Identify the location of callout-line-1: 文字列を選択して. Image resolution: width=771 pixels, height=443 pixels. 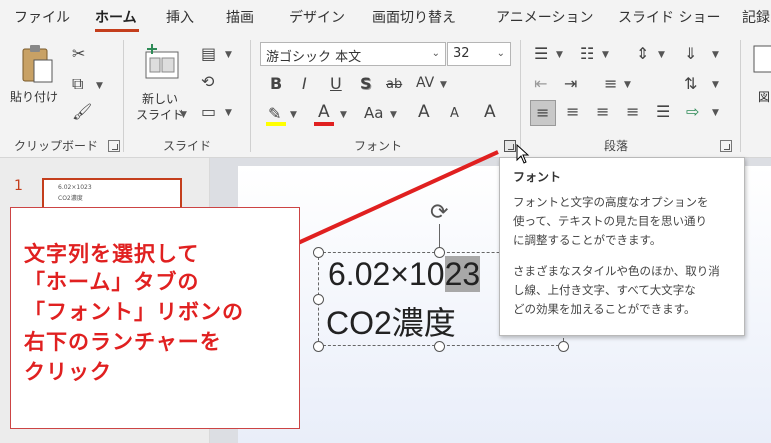
(112, 254).